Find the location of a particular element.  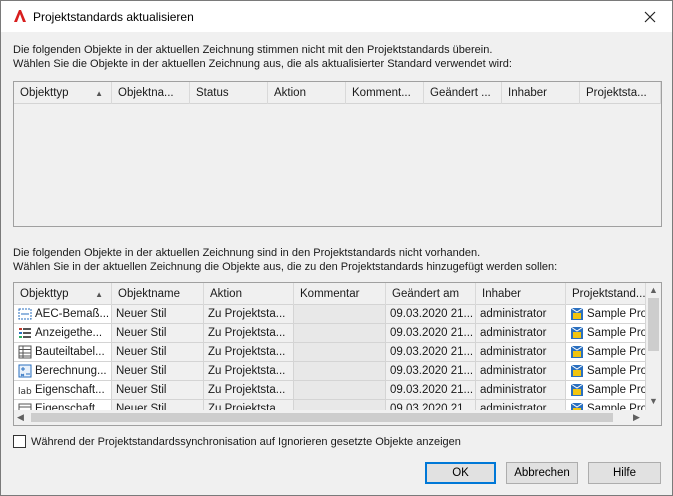

schedule-table-icon is located at coordinates (25, 352).